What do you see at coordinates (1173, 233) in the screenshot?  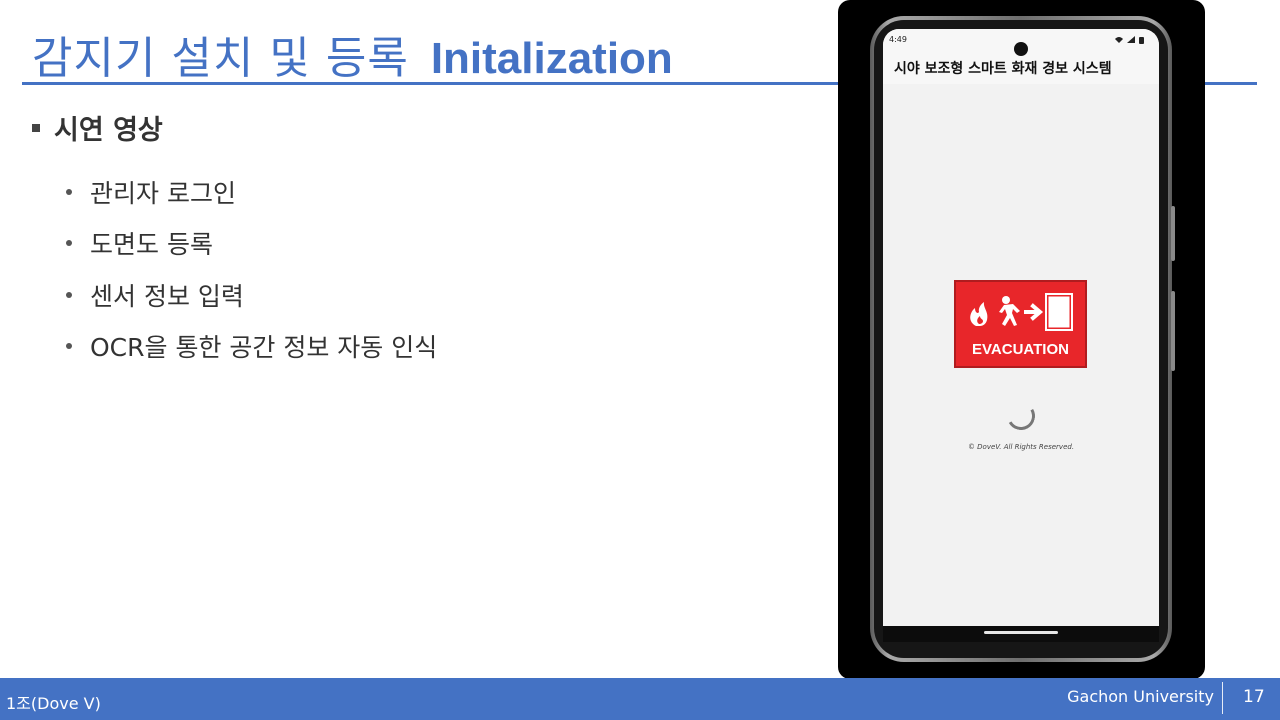 I see `power-button` at bounding box center [1173, 233].